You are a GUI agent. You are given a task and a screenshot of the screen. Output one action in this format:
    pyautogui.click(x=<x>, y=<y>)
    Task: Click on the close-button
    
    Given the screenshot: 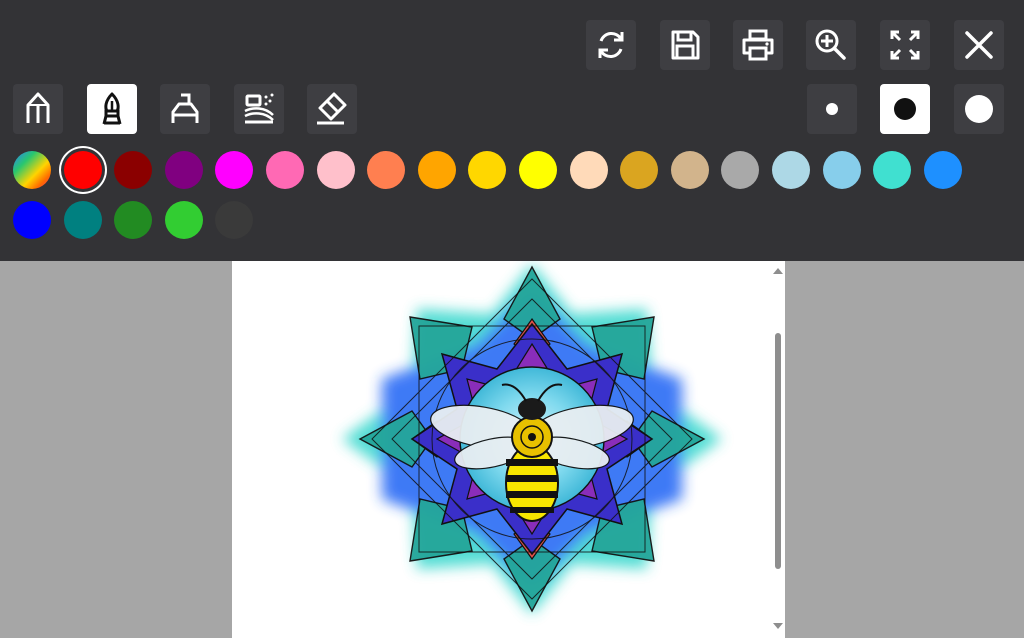 What is the action you would take?
    pyautogui.click(x=979, y=45)
    